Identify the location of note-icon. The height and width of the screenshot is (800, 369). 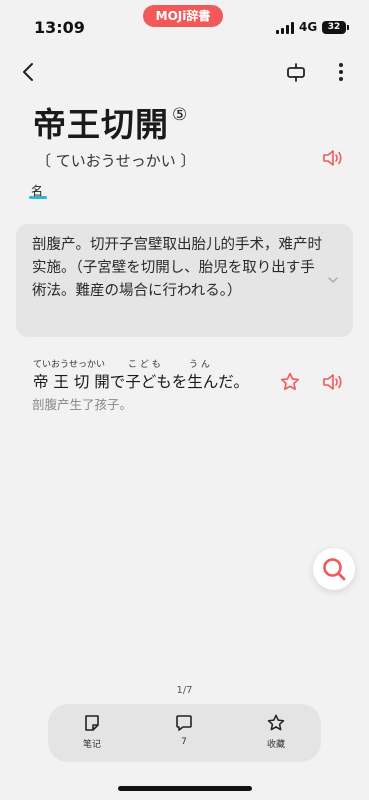
(92, 723).